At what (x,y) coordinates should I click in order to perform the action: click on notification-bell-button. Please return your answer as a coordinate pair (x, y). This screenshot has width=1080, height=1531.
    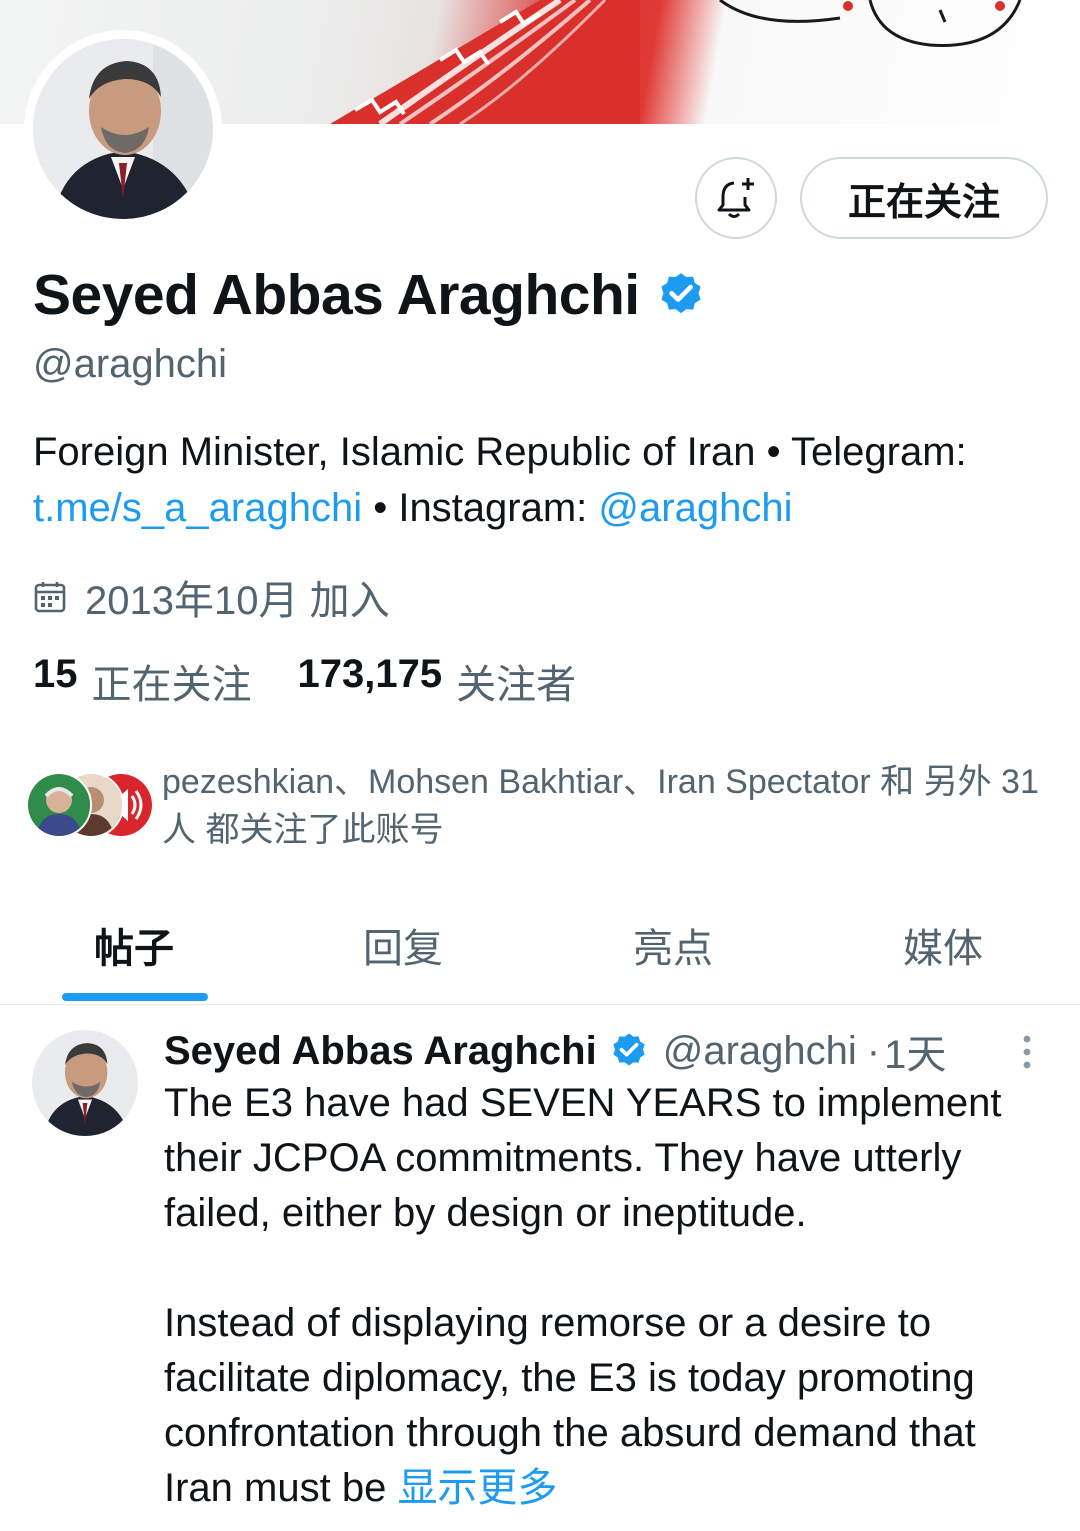
    Looking at the image, I should click on (736, 198).